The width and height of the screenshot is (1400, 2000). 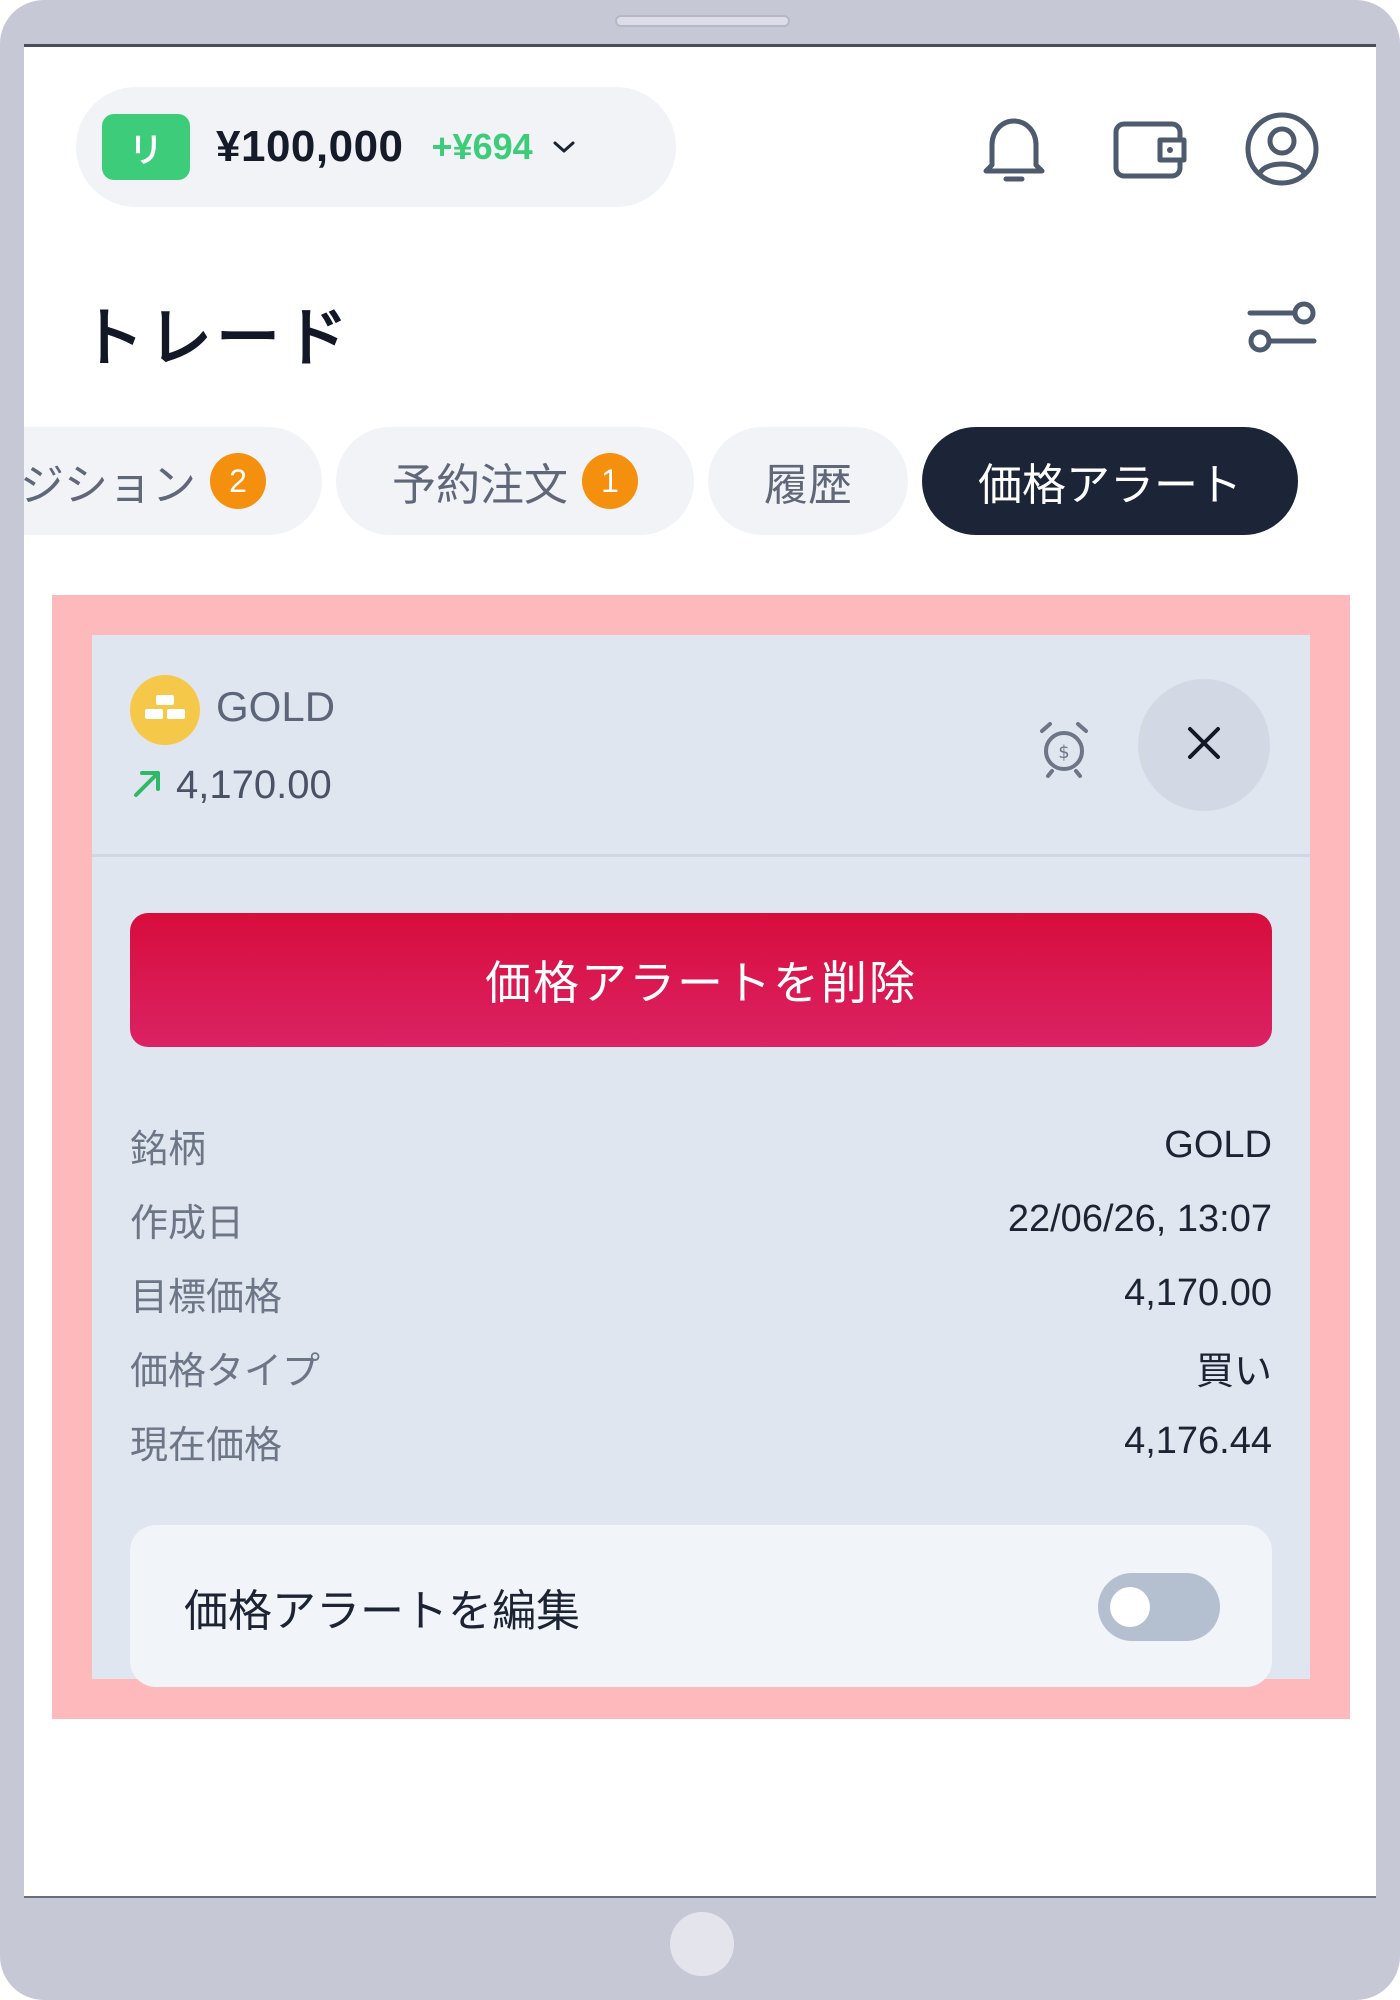 I want to click on wallet-icon, so click(x=1150, y=149).